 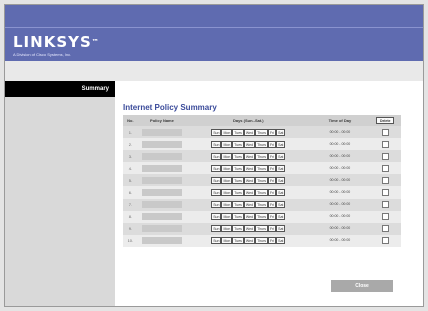 I want to click on policy-delete-cell, so click(x=385, y=216).